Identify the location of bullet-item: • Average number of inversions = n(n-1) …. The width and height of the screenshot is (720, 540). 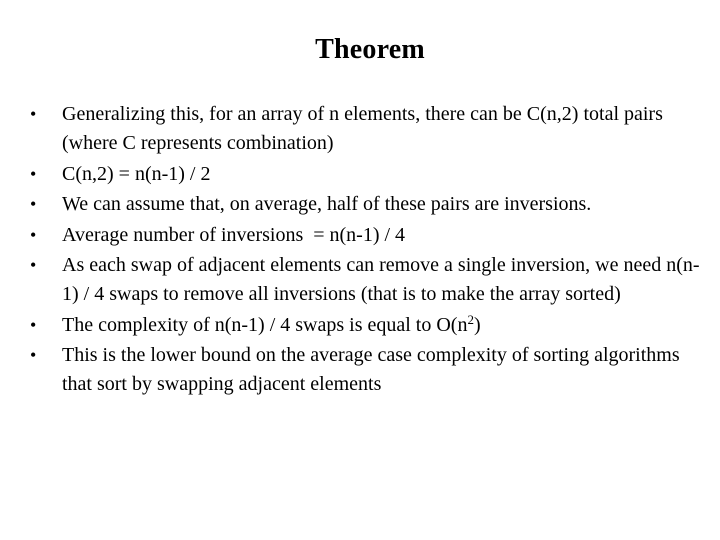
(365, 235).